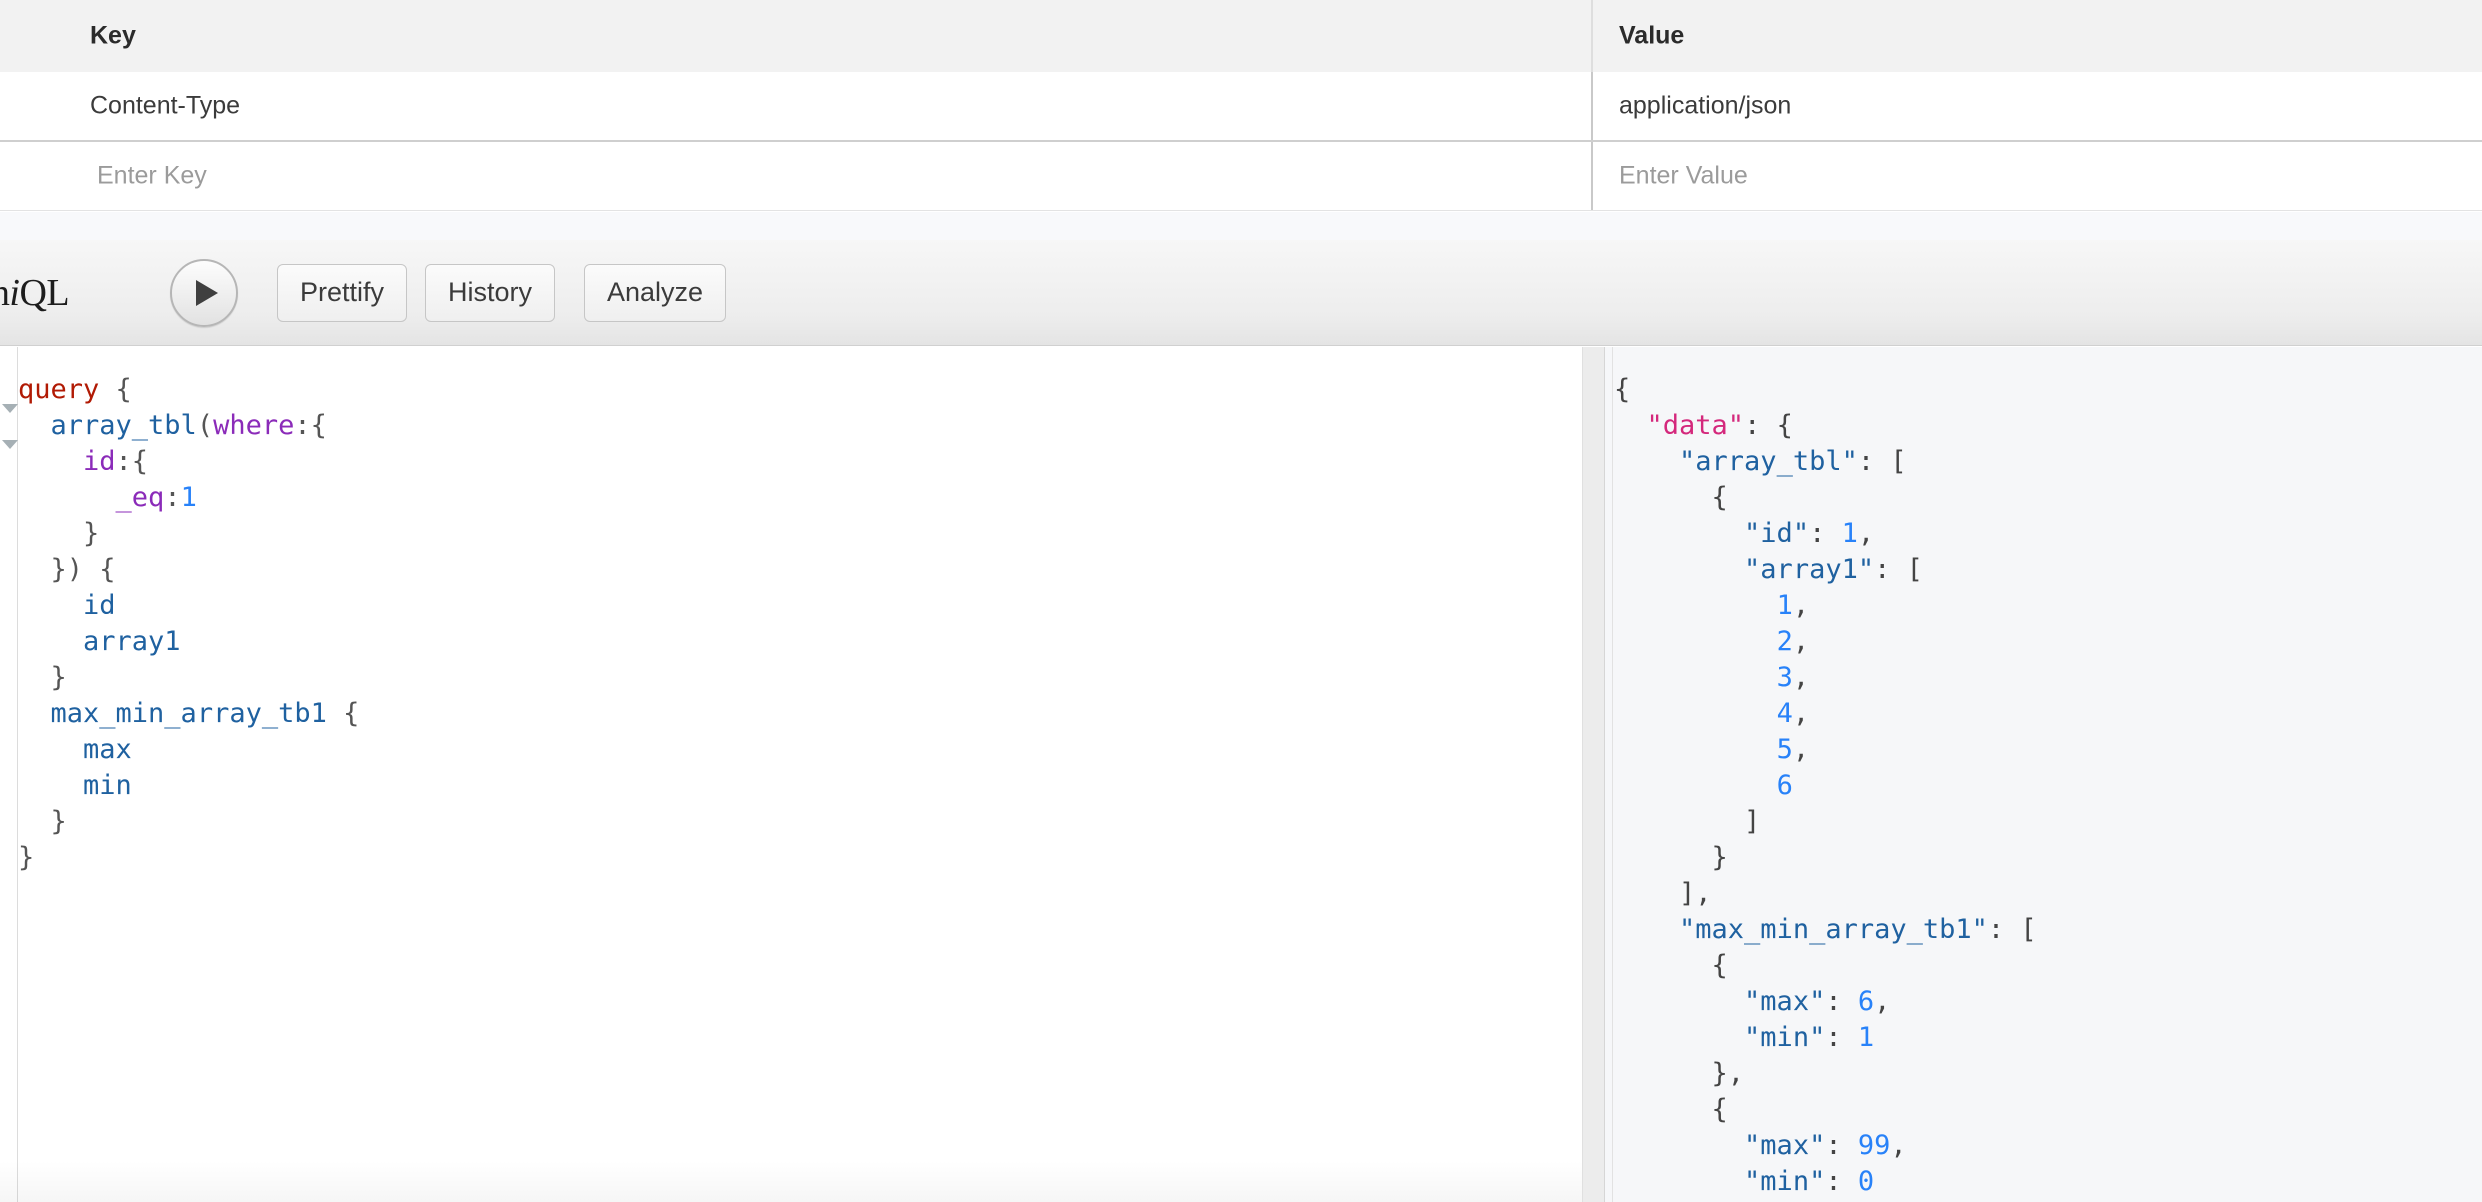 The image size is (2482, 1202). Describe the element at coordinates (59, 389) in the screenshot. I see `code-token: query` at that location.